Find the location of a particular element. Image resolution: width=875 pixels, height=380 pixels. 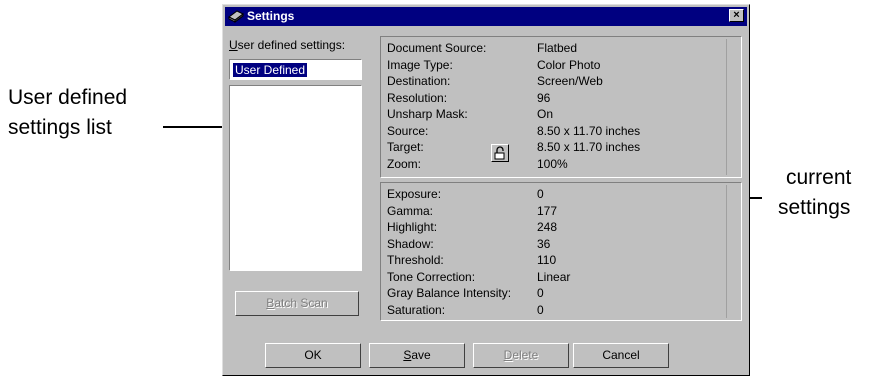

setting-value: Linear is located at coordinates (554, 276).